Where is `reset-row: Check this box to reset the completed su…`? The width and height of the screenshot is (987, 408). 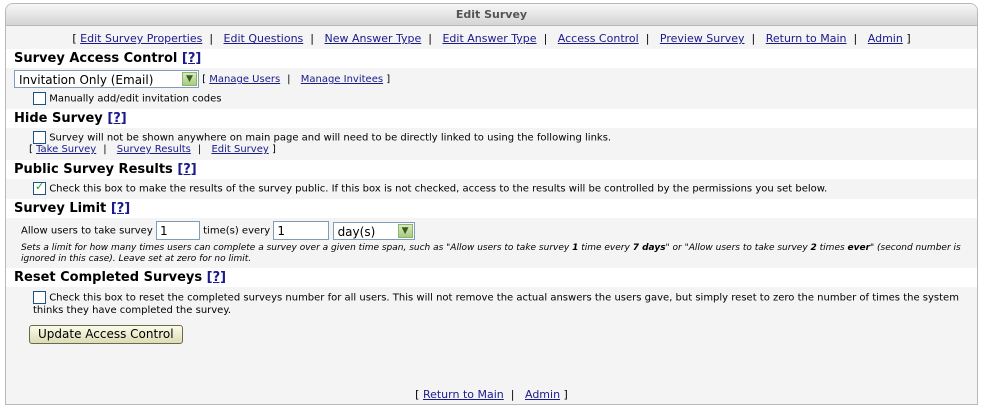
reset-row: Check this box to reset the completed su… is located at coordinates (500, 304).